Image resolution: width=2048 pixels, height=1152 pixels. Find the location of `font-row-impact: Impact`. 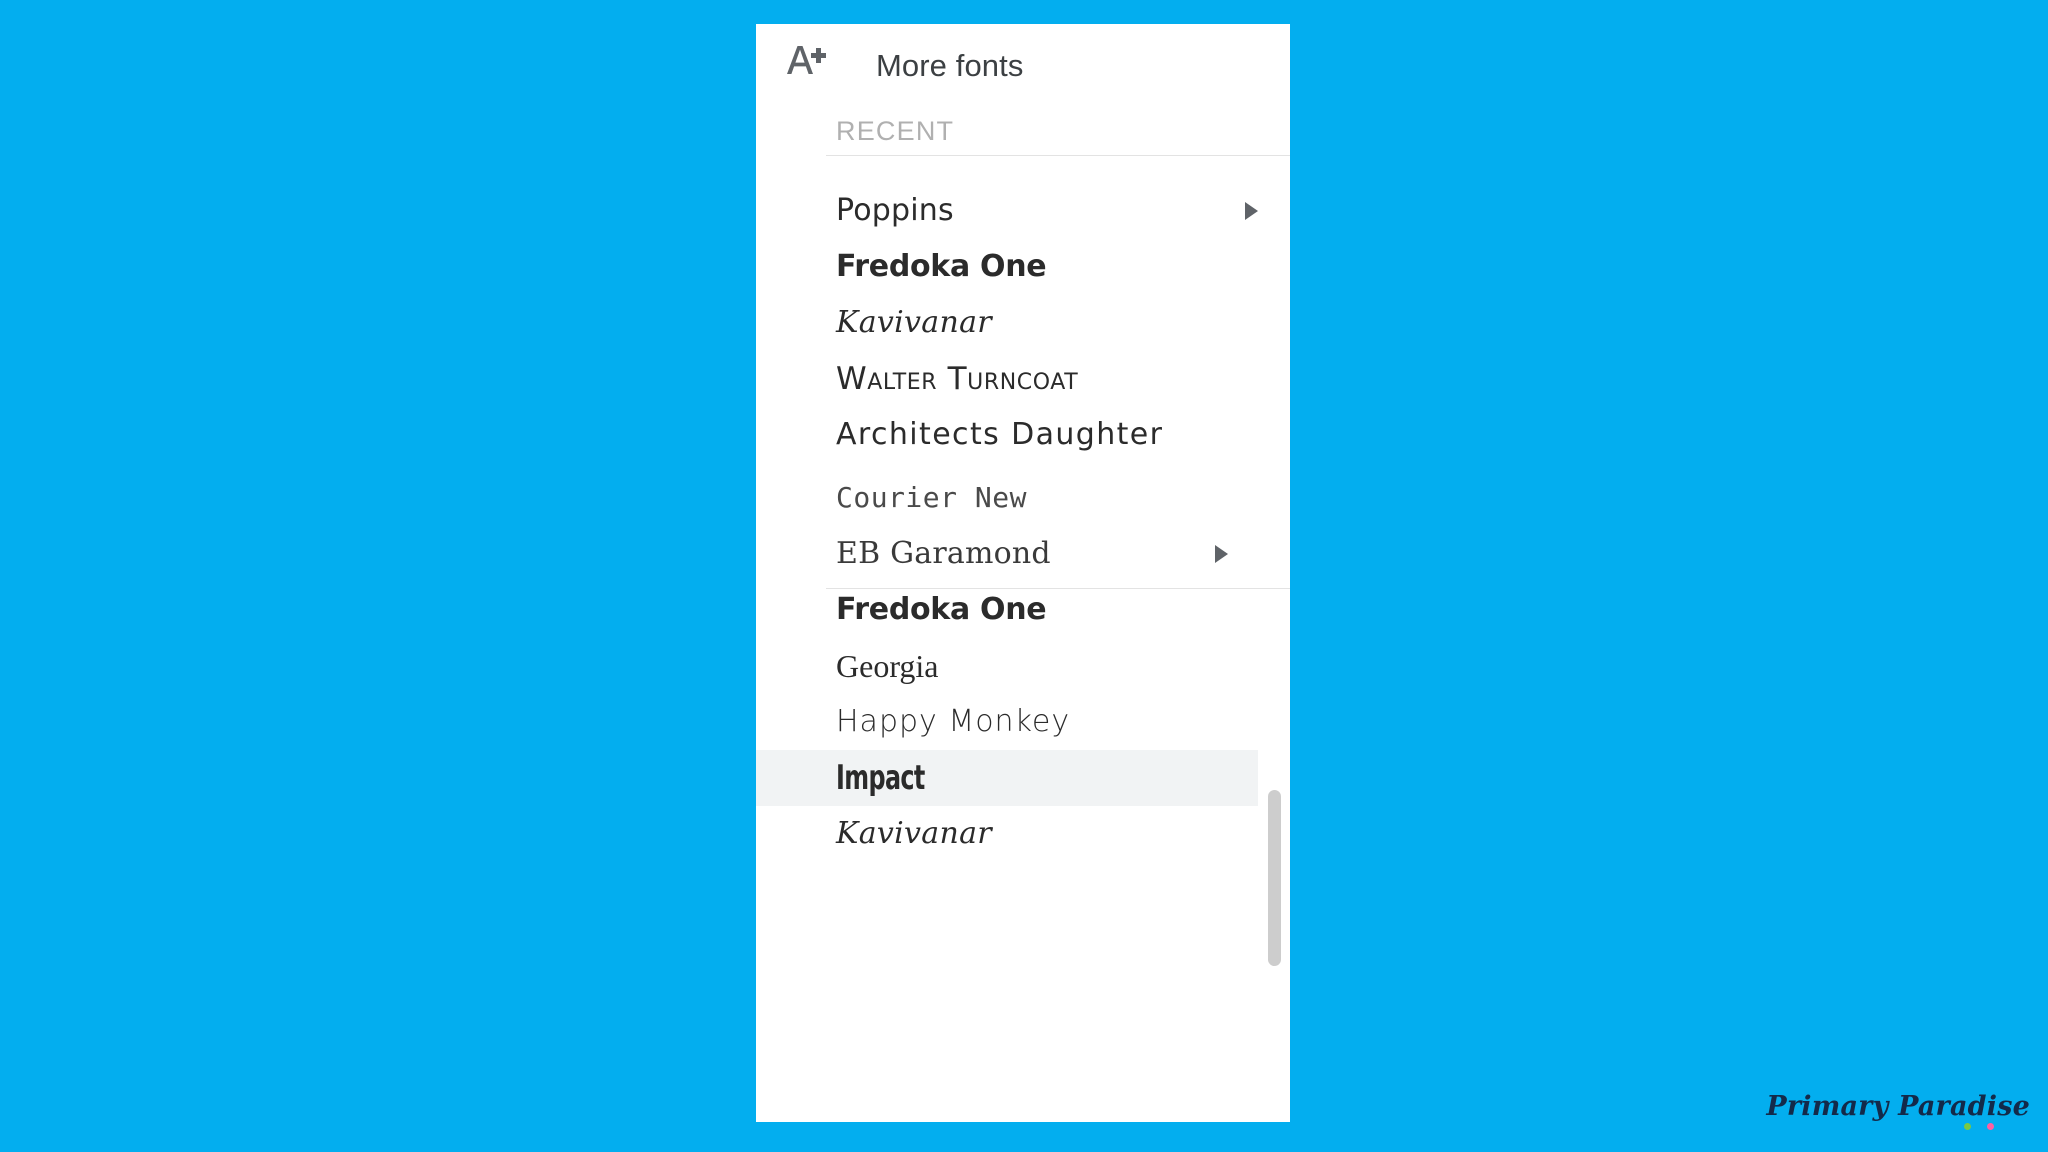

font-row-impact: Impact is located at coordinates (1007, 778).